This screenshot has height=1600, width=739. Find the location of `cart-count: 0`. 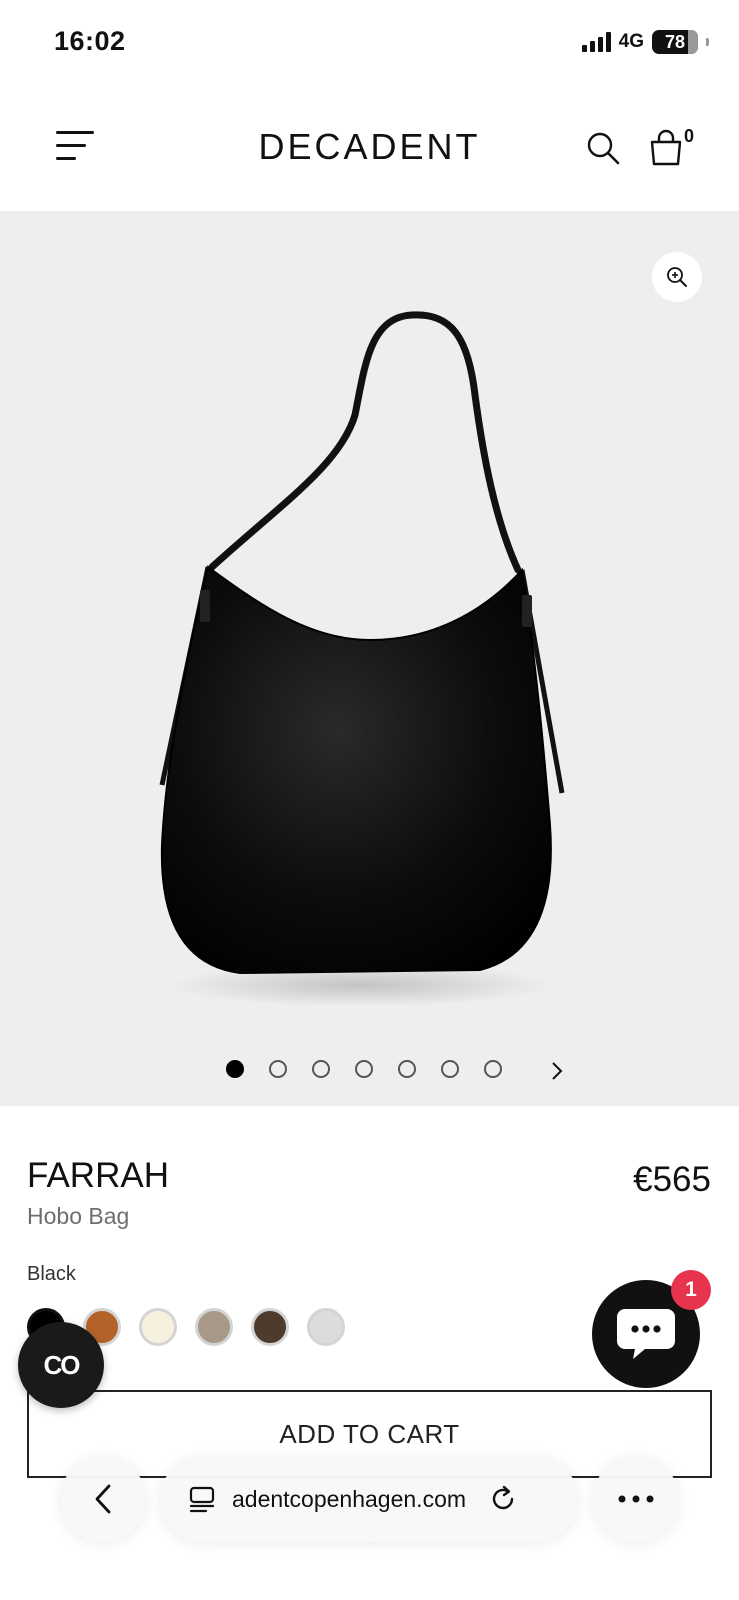

cart-count: 0 is located at coordinates (689, 136).